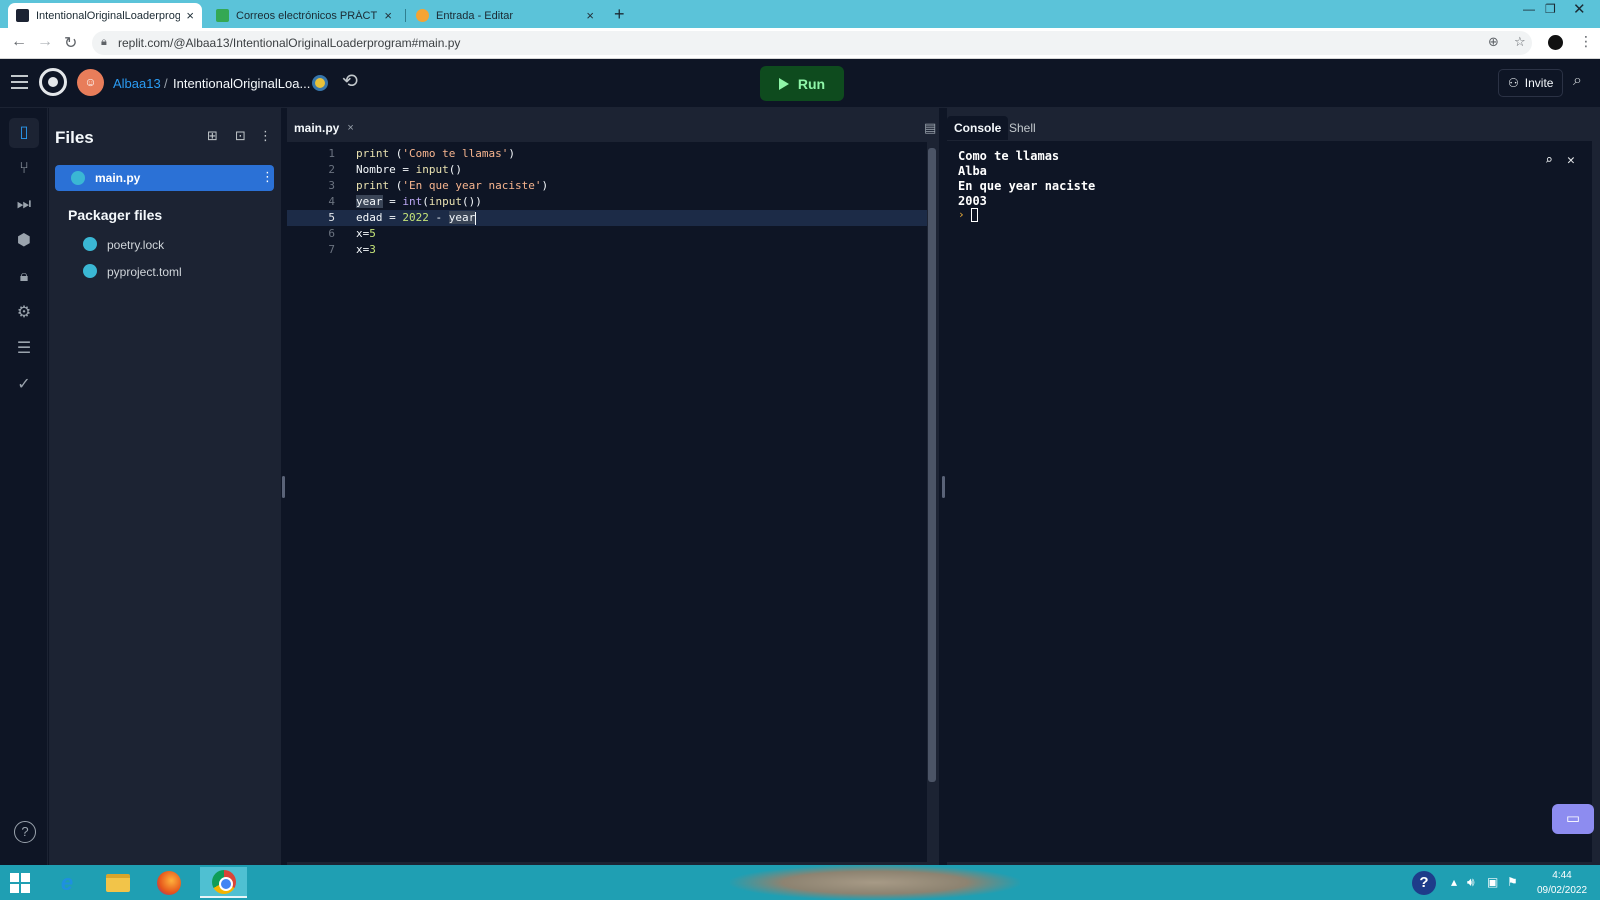  What do you see at coordinates (978, 128) in the screenshot?
I see `tab-console: Console` at bounding box center [978, 128].